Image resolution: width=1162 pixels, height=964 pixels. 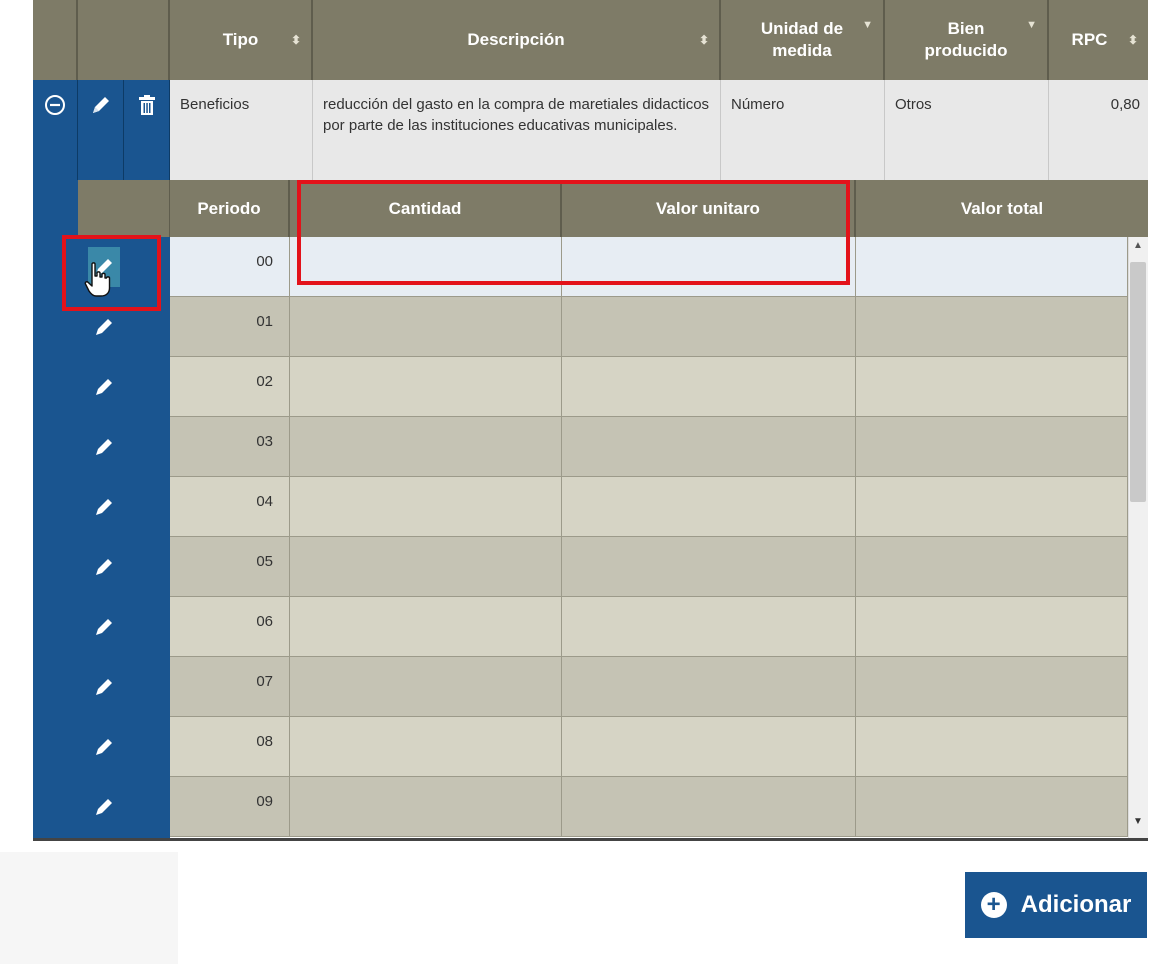 What do you see at coordinates (1138, 825) in the screenshot?
I see `scroll-down-arrow-icon: ▼` at bounding box center [1138, 825].